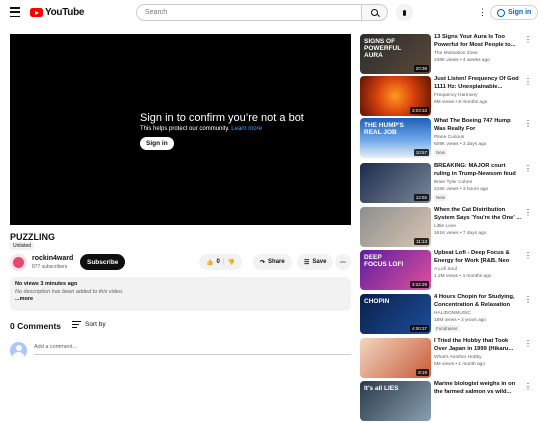 Image resolution: width=540 pixels, height=423 pixels. What do you see at coordinates (384, 261) in the screenshot?
I see `thumbnail-text: DEEP FOCUS LOFI` at bounding box center [384, 261].